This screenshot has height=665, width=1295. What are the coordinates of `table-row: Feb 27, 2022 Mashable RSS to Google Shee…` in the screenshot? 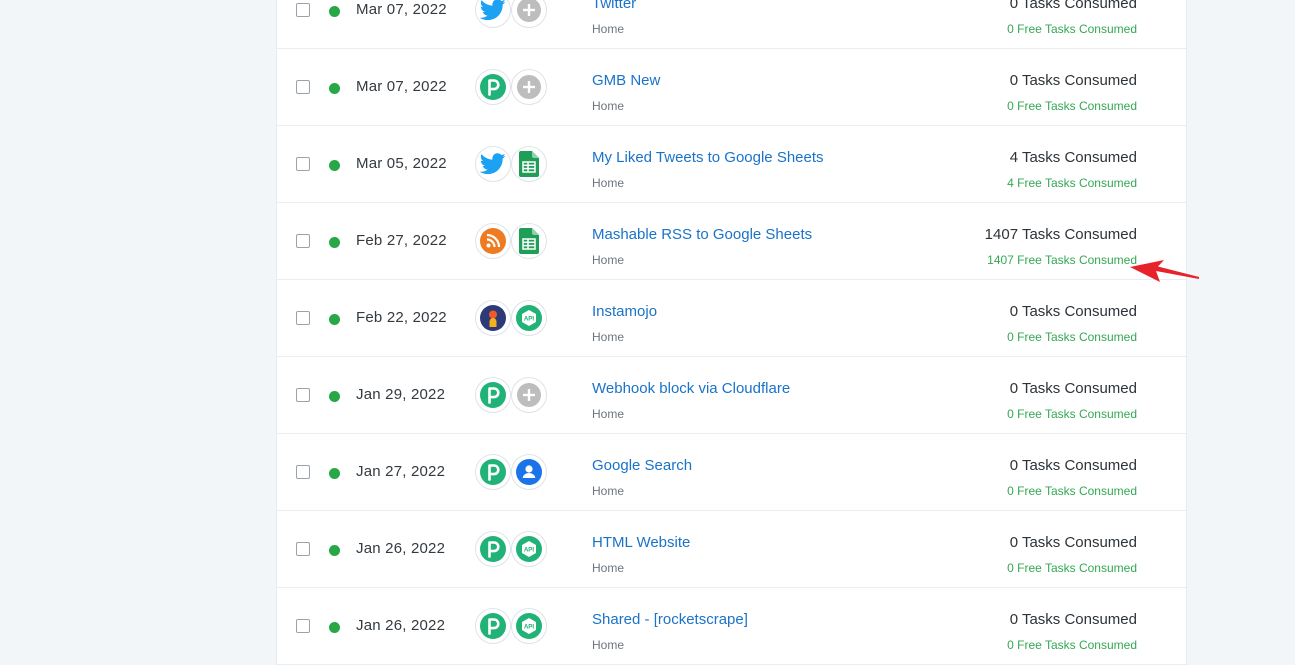 It's located at (731, 241).